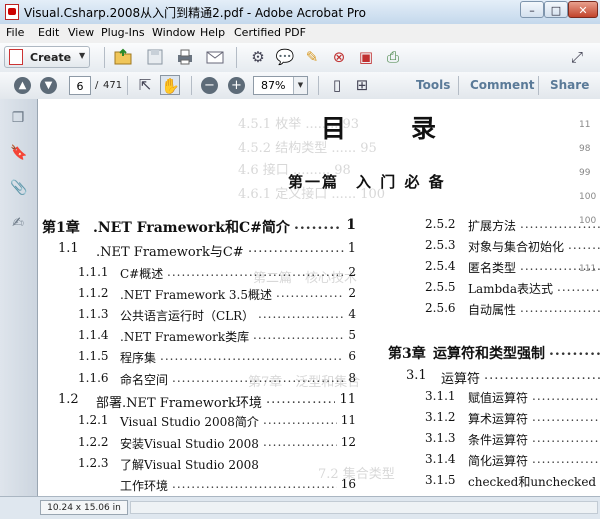  I want to click on certify-icon: ▣, so click(366, 57).